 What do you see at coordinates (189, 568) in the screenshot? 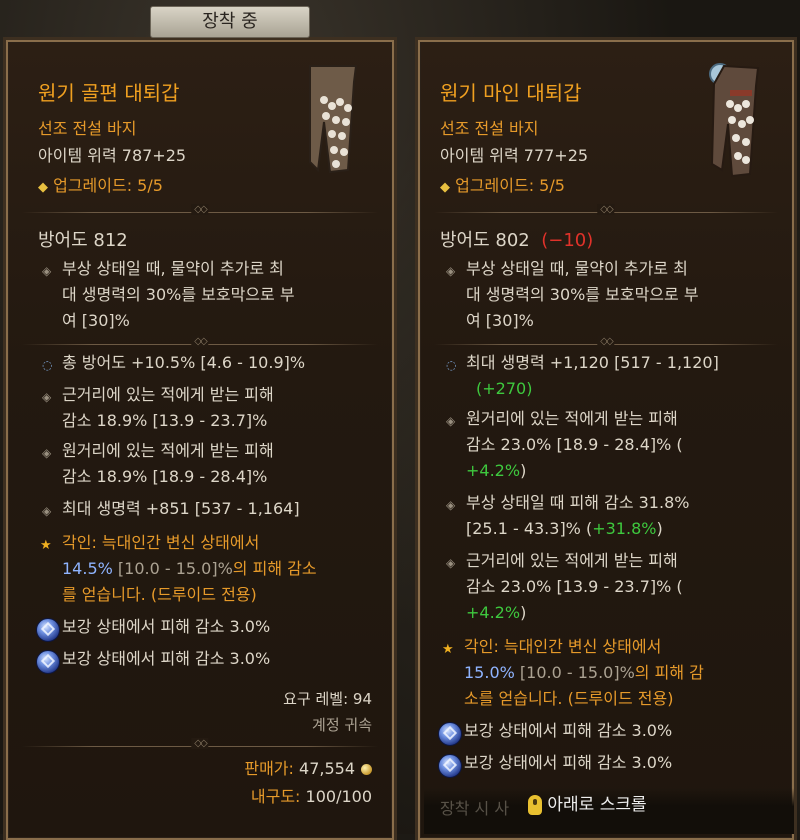
I see `aspect-line: 14.5% [10.0 - 15.0]%의 피해 감소` at bounding box center [189, 568].